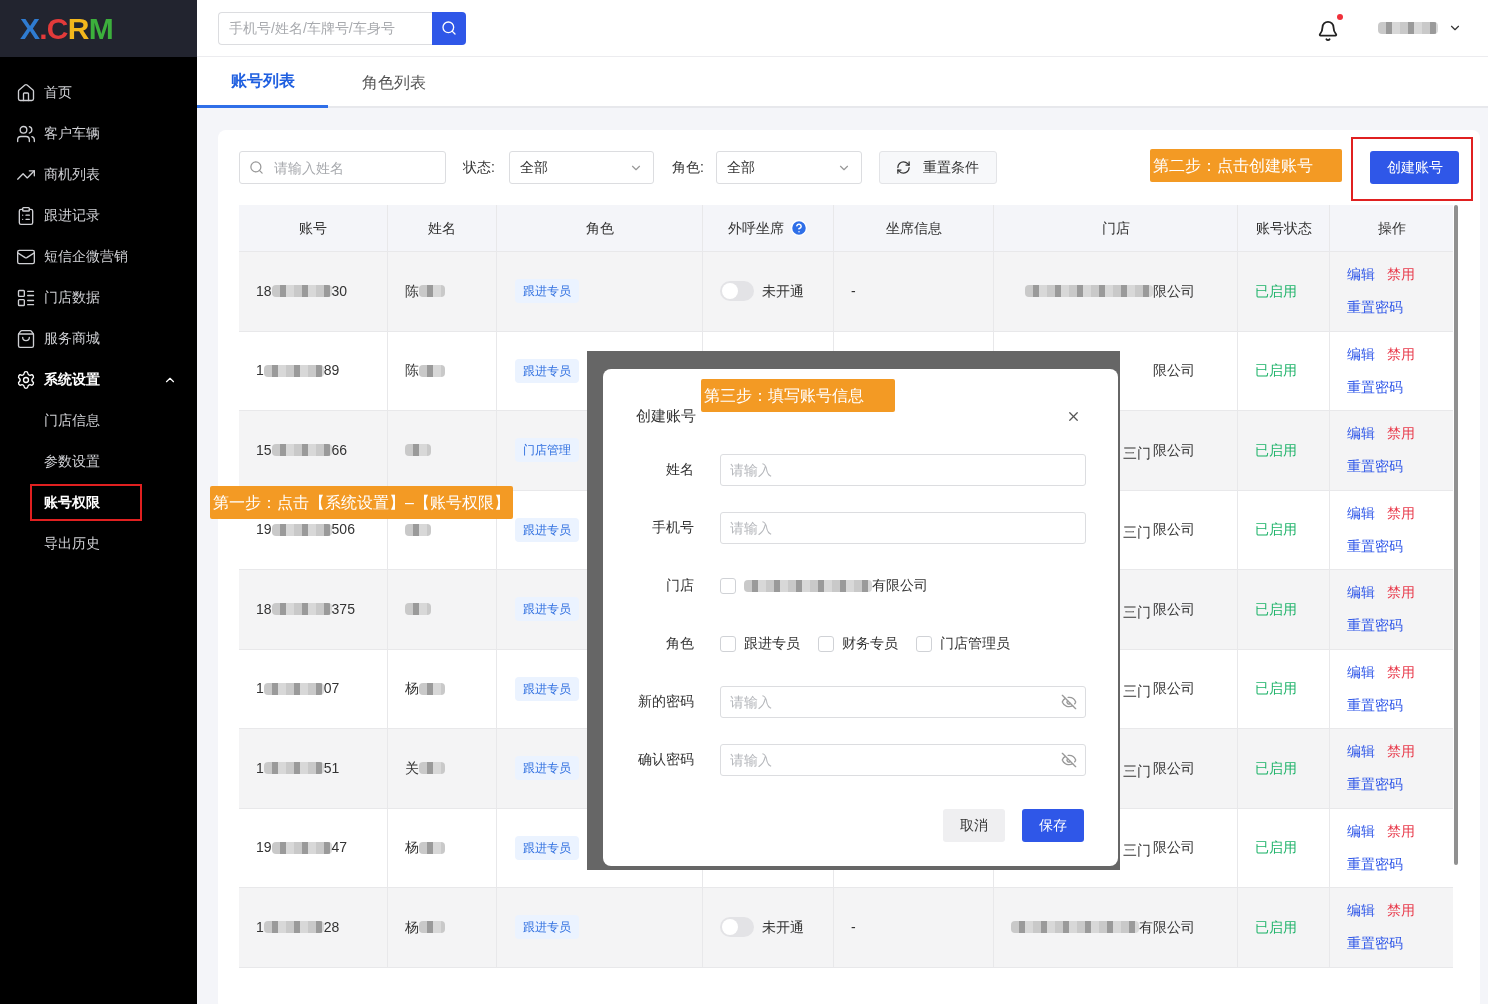 The height and width of the screenshot is (1004, 1488). I want to click on cancel-button: 取消, so click(974, 825).